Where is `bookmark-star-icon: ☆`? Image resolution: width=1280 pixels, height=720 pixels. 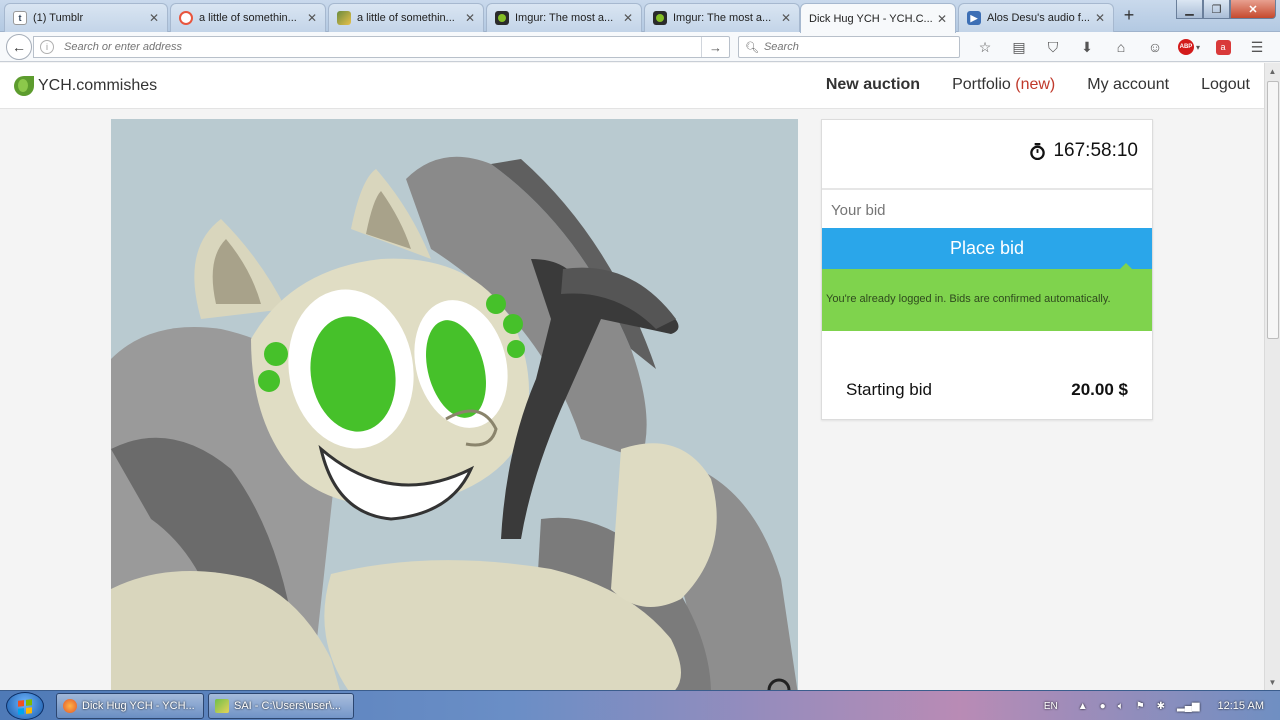
bookmark-star-icon: ☆ is located at coordinates (985, 47).